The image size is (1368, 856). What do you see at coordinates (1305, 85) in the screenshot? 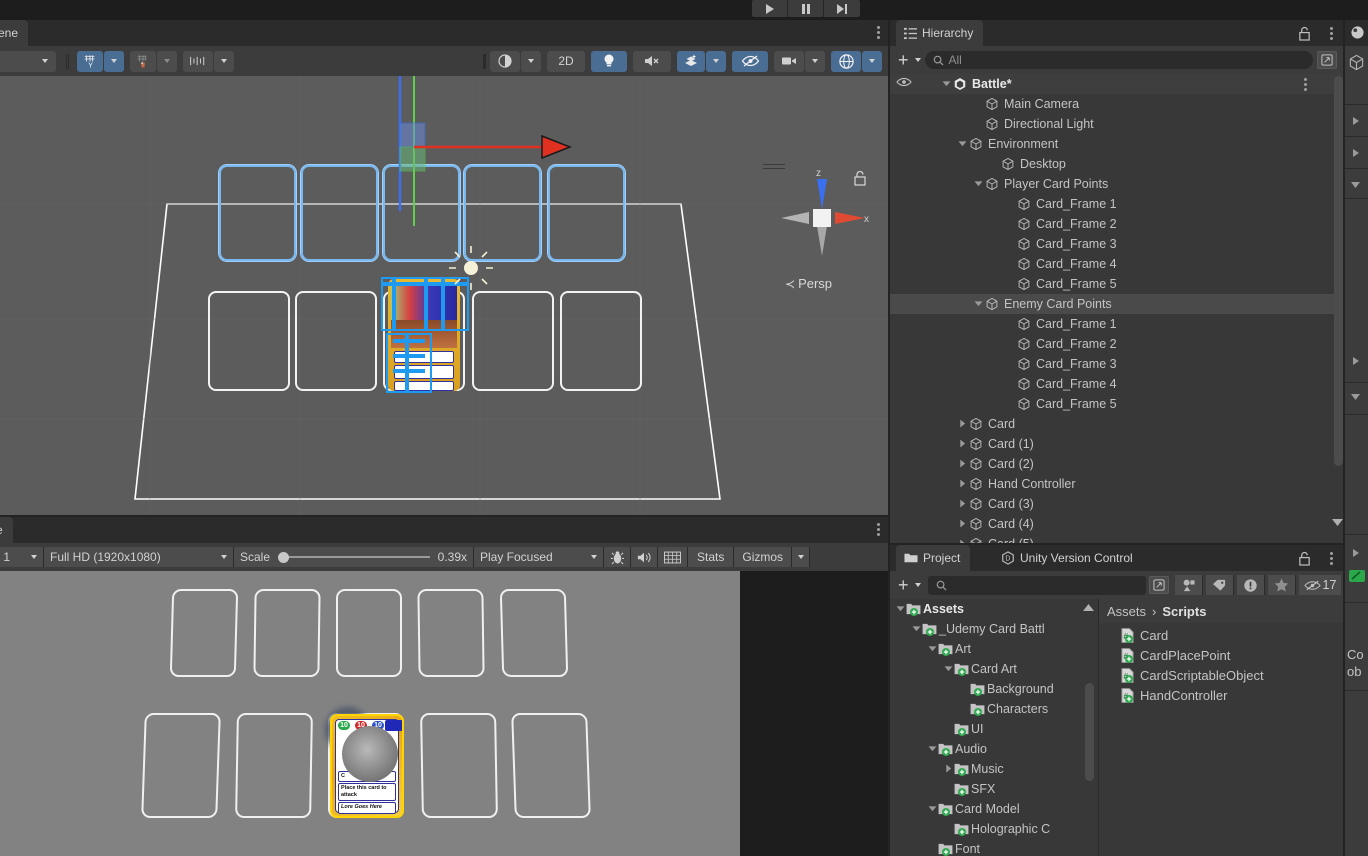
I see `row-kebab-icon` at bounding box center [1305, 85].